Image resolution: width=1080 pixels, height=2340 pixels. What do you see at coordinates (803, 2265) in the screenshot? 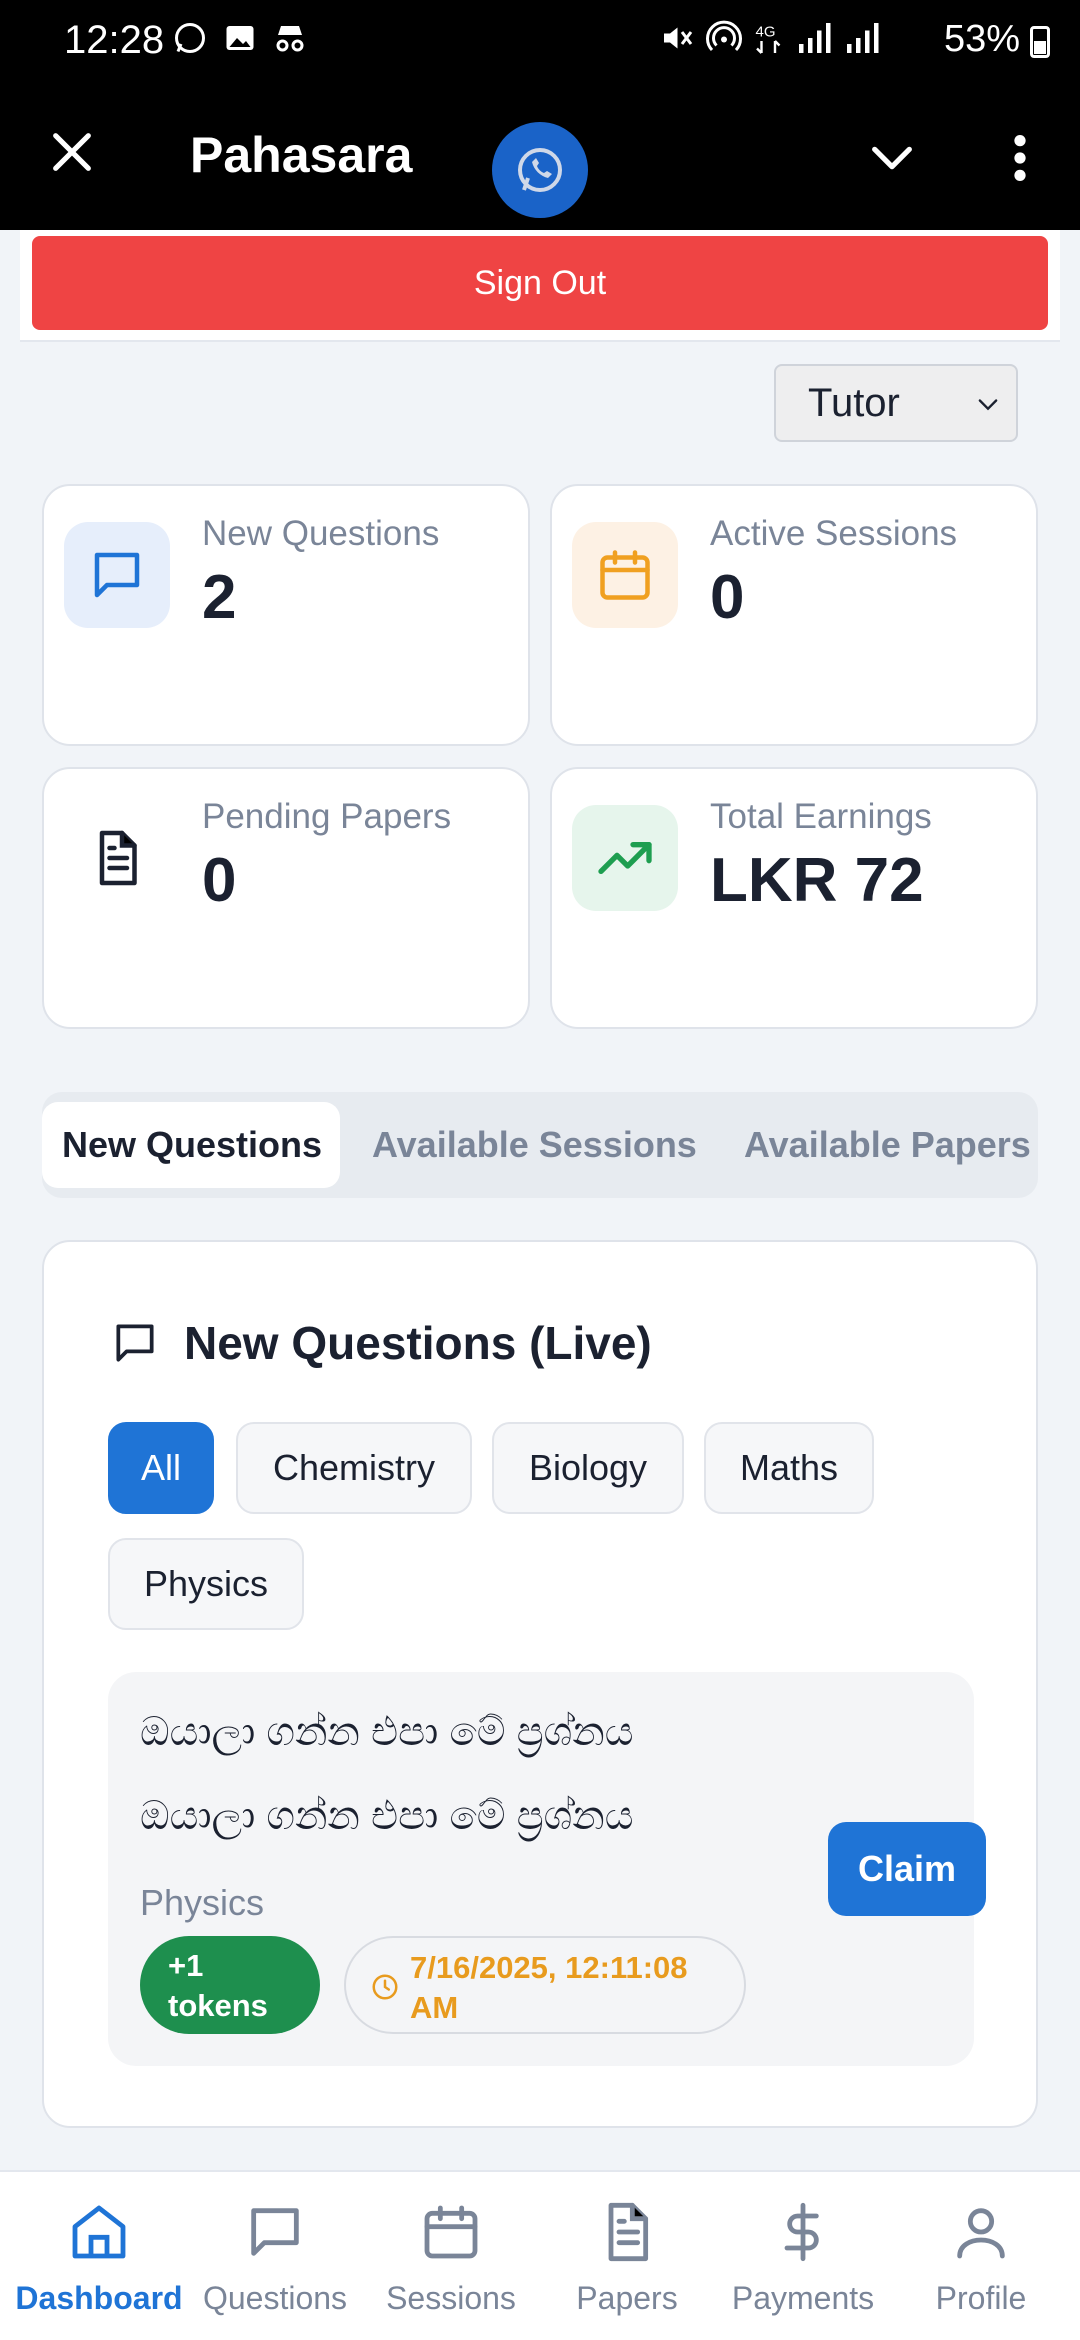
I see `nav-payments: Payments` at bounding box center [803, 2265].